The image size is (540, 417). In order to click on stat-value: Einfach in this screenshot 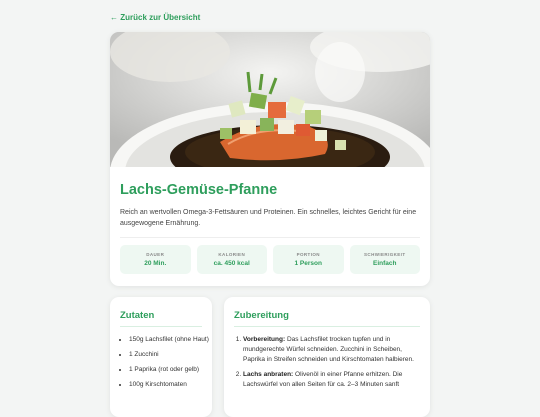, I will do `click(385, 263)`.